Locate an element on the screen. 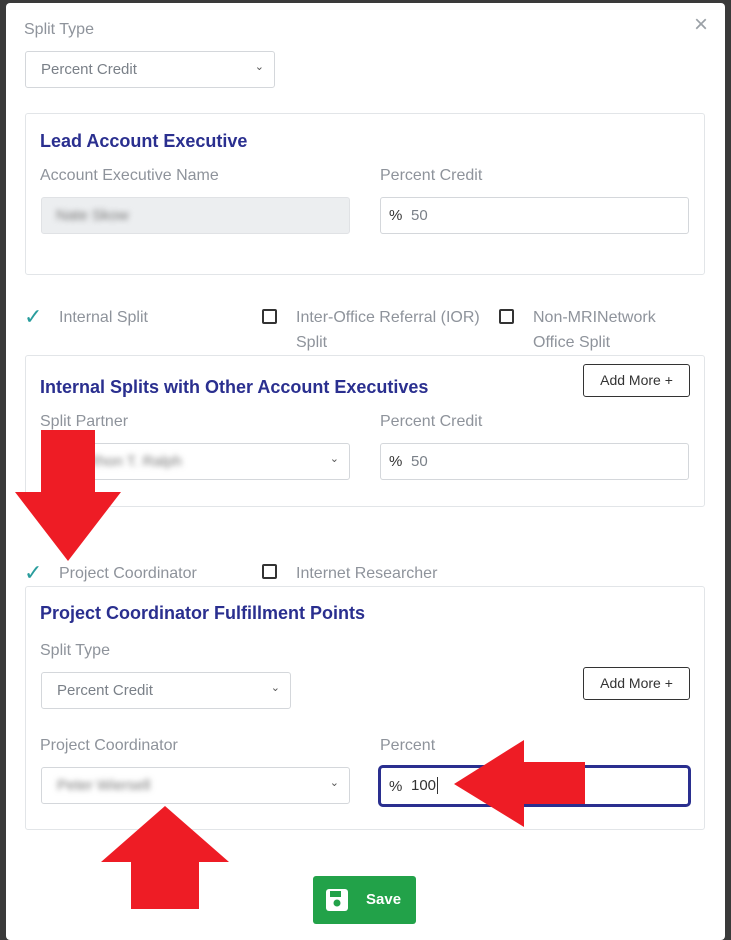 This screenshot has height=940, width=731. pc-split-type-select: Percent Credit ⌄ is located at coordinates (166, 690).